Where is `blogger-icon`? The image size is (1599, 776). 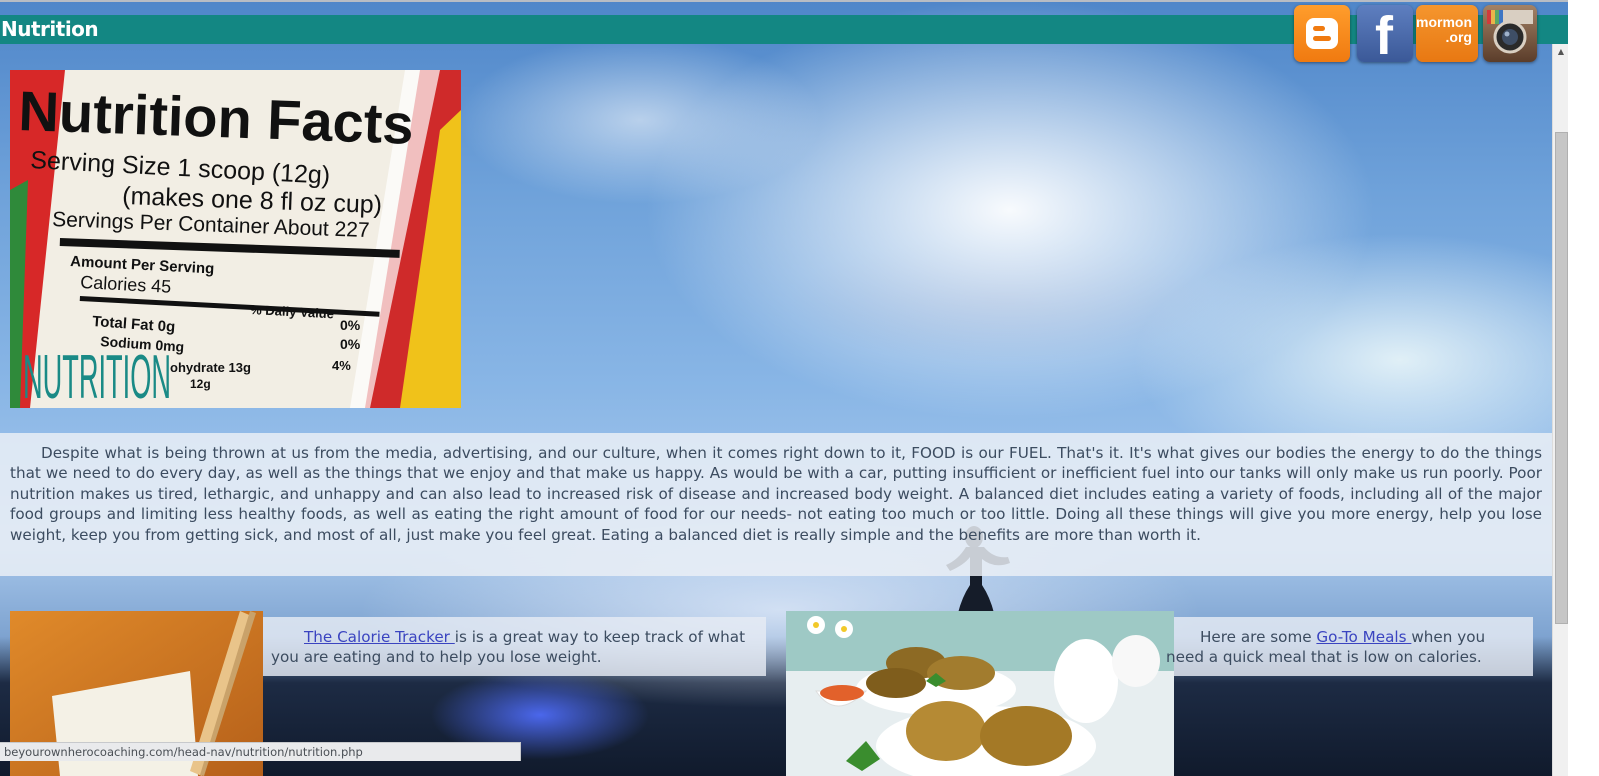 blogger-icon is located at coordinates (1322, 33).